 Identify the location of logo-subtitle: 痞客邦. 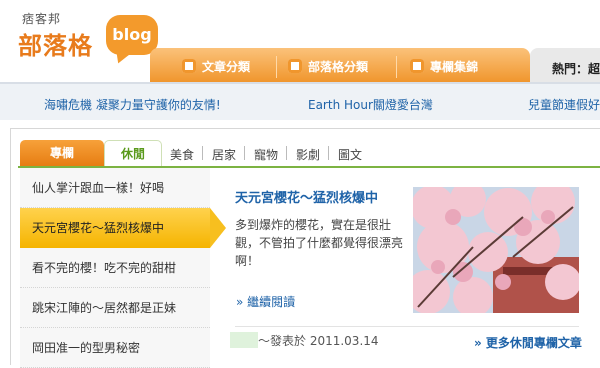
(41, 18).